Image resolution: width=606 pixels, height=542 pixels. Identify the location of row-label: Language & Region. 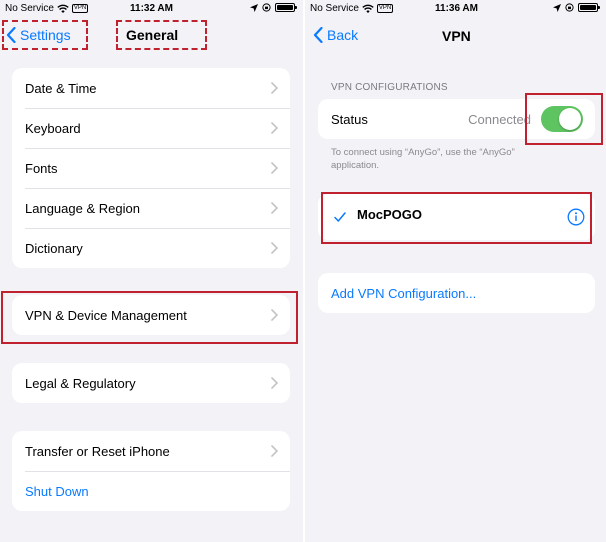
(82, 208).